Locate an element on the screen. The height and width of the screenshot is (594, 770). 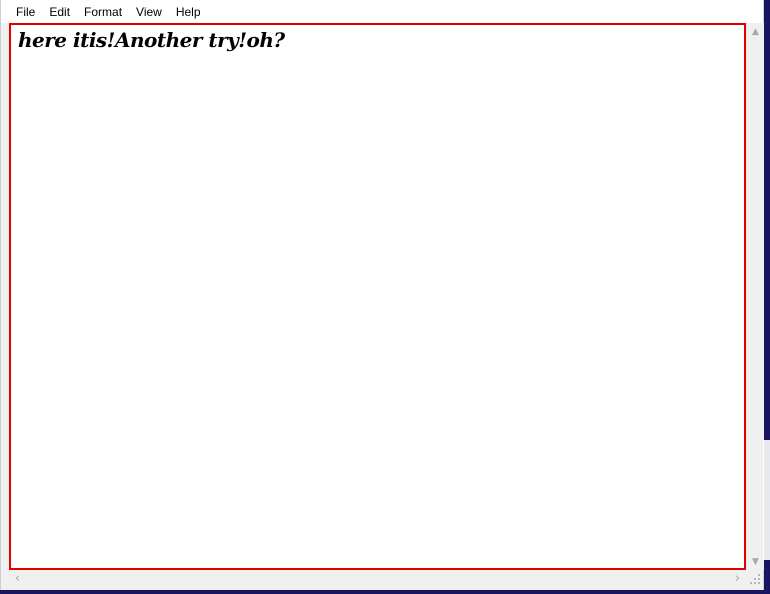
menu-view: View is located at coordinates (149, 12).